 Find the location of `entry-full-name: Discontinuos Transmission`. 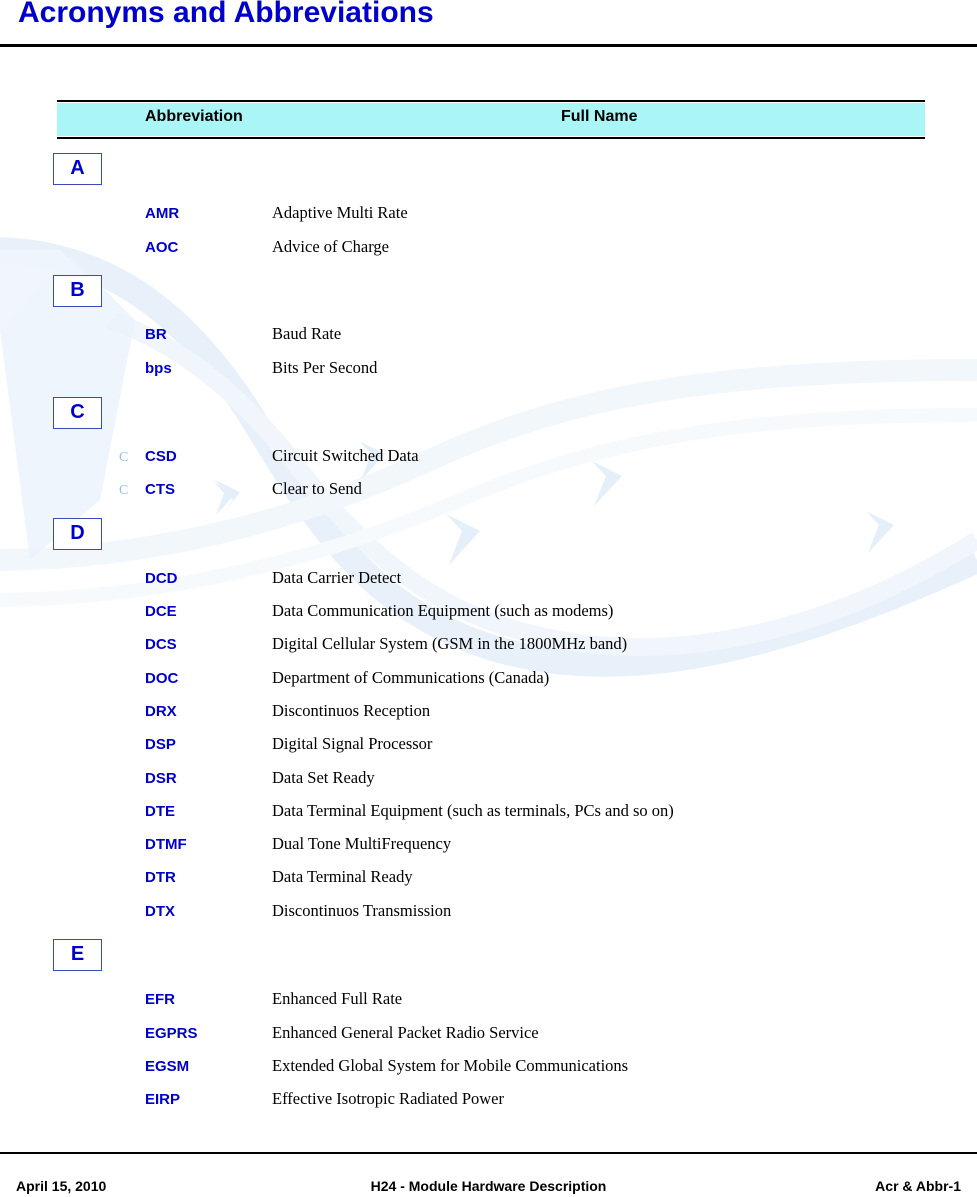

entry-full-name: Discontinuos Transmission is located at coordinates (362, 910).